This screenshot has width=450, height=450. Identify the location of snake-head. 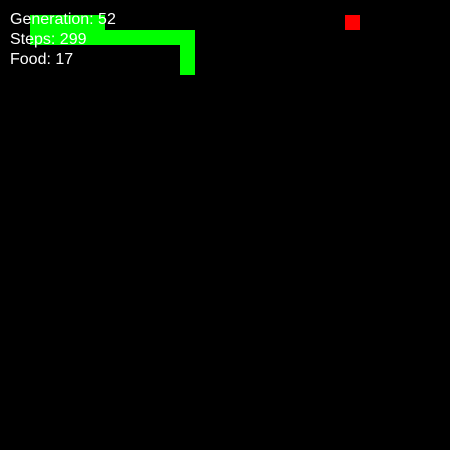
(187, 67).